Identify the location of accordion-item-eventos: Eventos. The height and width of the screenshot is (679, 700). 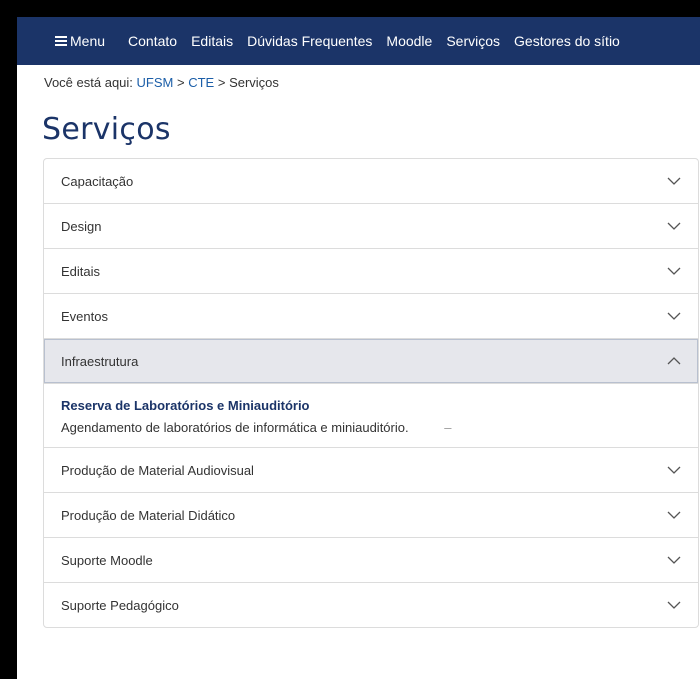
(371, 316).